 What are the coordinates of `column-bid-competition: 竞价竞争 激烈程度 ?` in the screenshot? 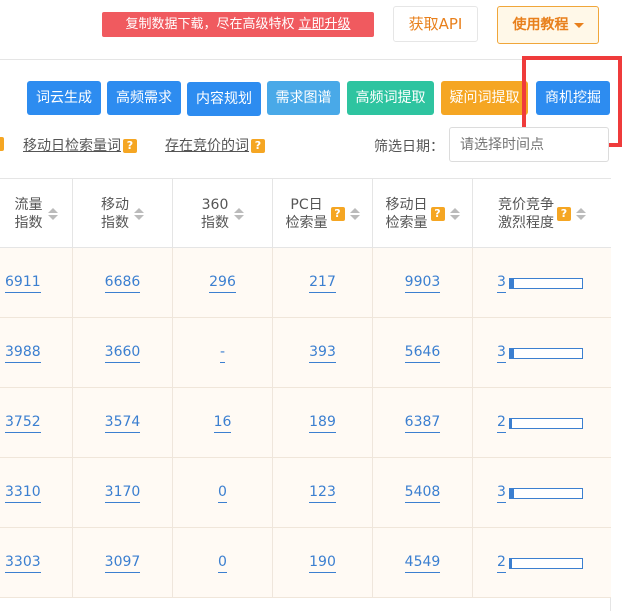 It's located at (542, 213).